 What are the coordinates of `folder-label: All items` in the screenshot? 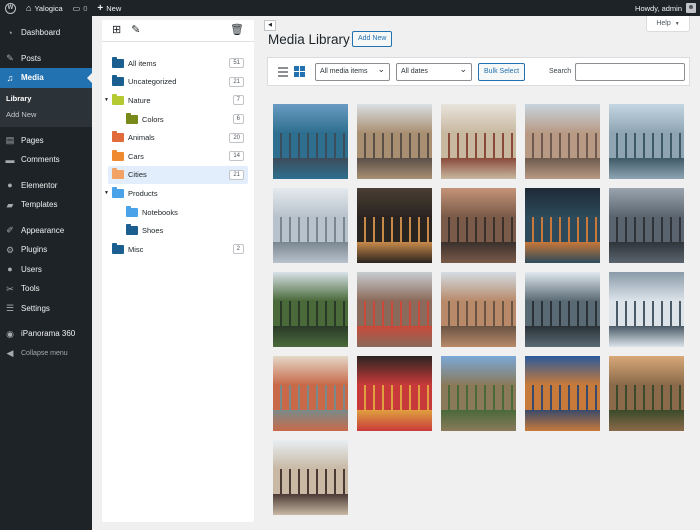 It's located at (142, 63).